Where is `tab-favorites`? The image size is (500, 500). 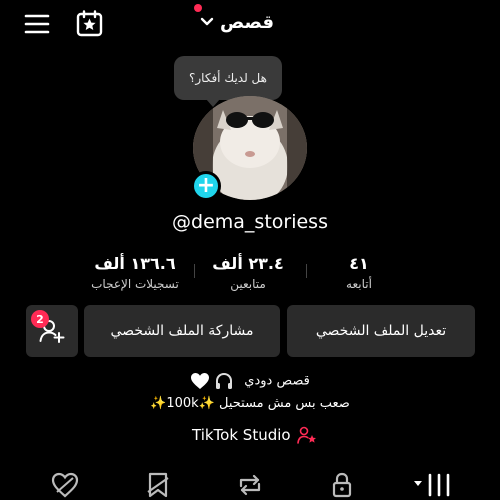
tab-favorites is located at coordinates (158, 485).